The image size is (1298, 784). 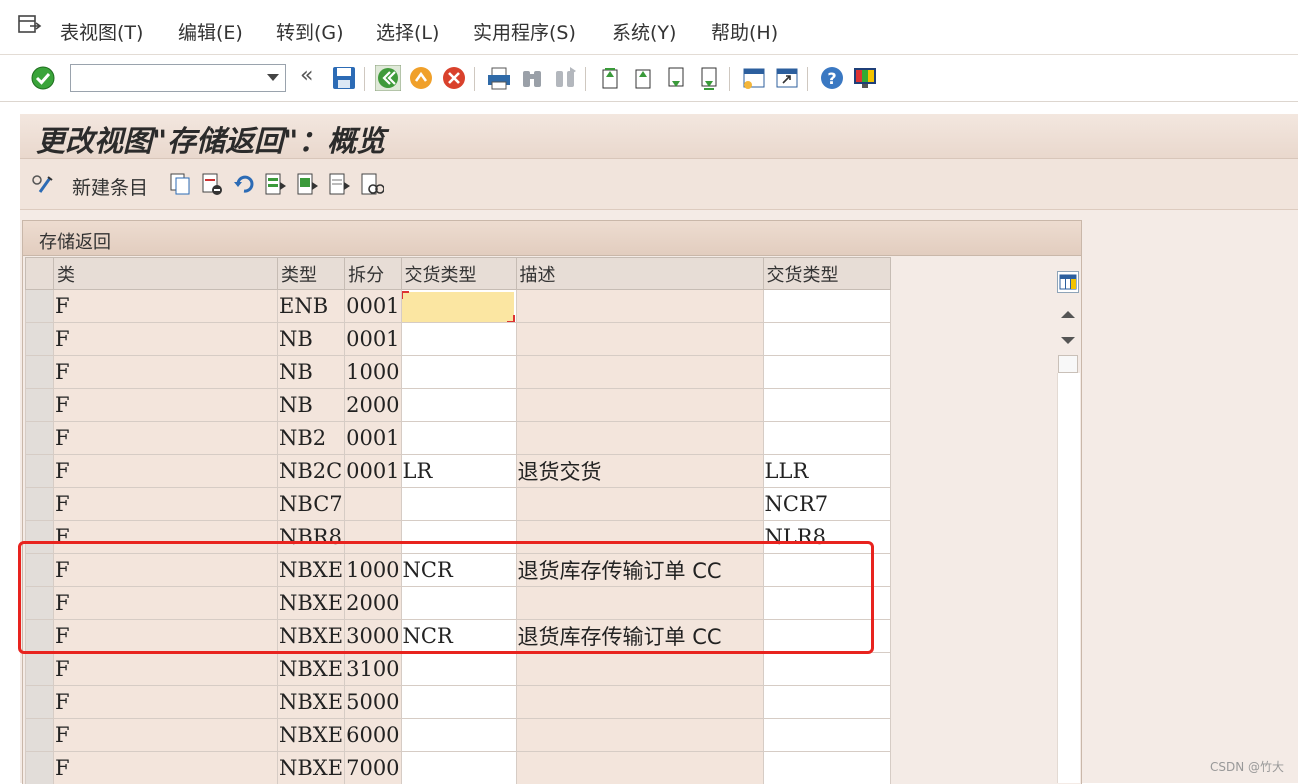 What do you see at coordinates (210, 31) in the screenshot?
I see `menu-edit: 编辑(E)` at bounding box center [210, 31].